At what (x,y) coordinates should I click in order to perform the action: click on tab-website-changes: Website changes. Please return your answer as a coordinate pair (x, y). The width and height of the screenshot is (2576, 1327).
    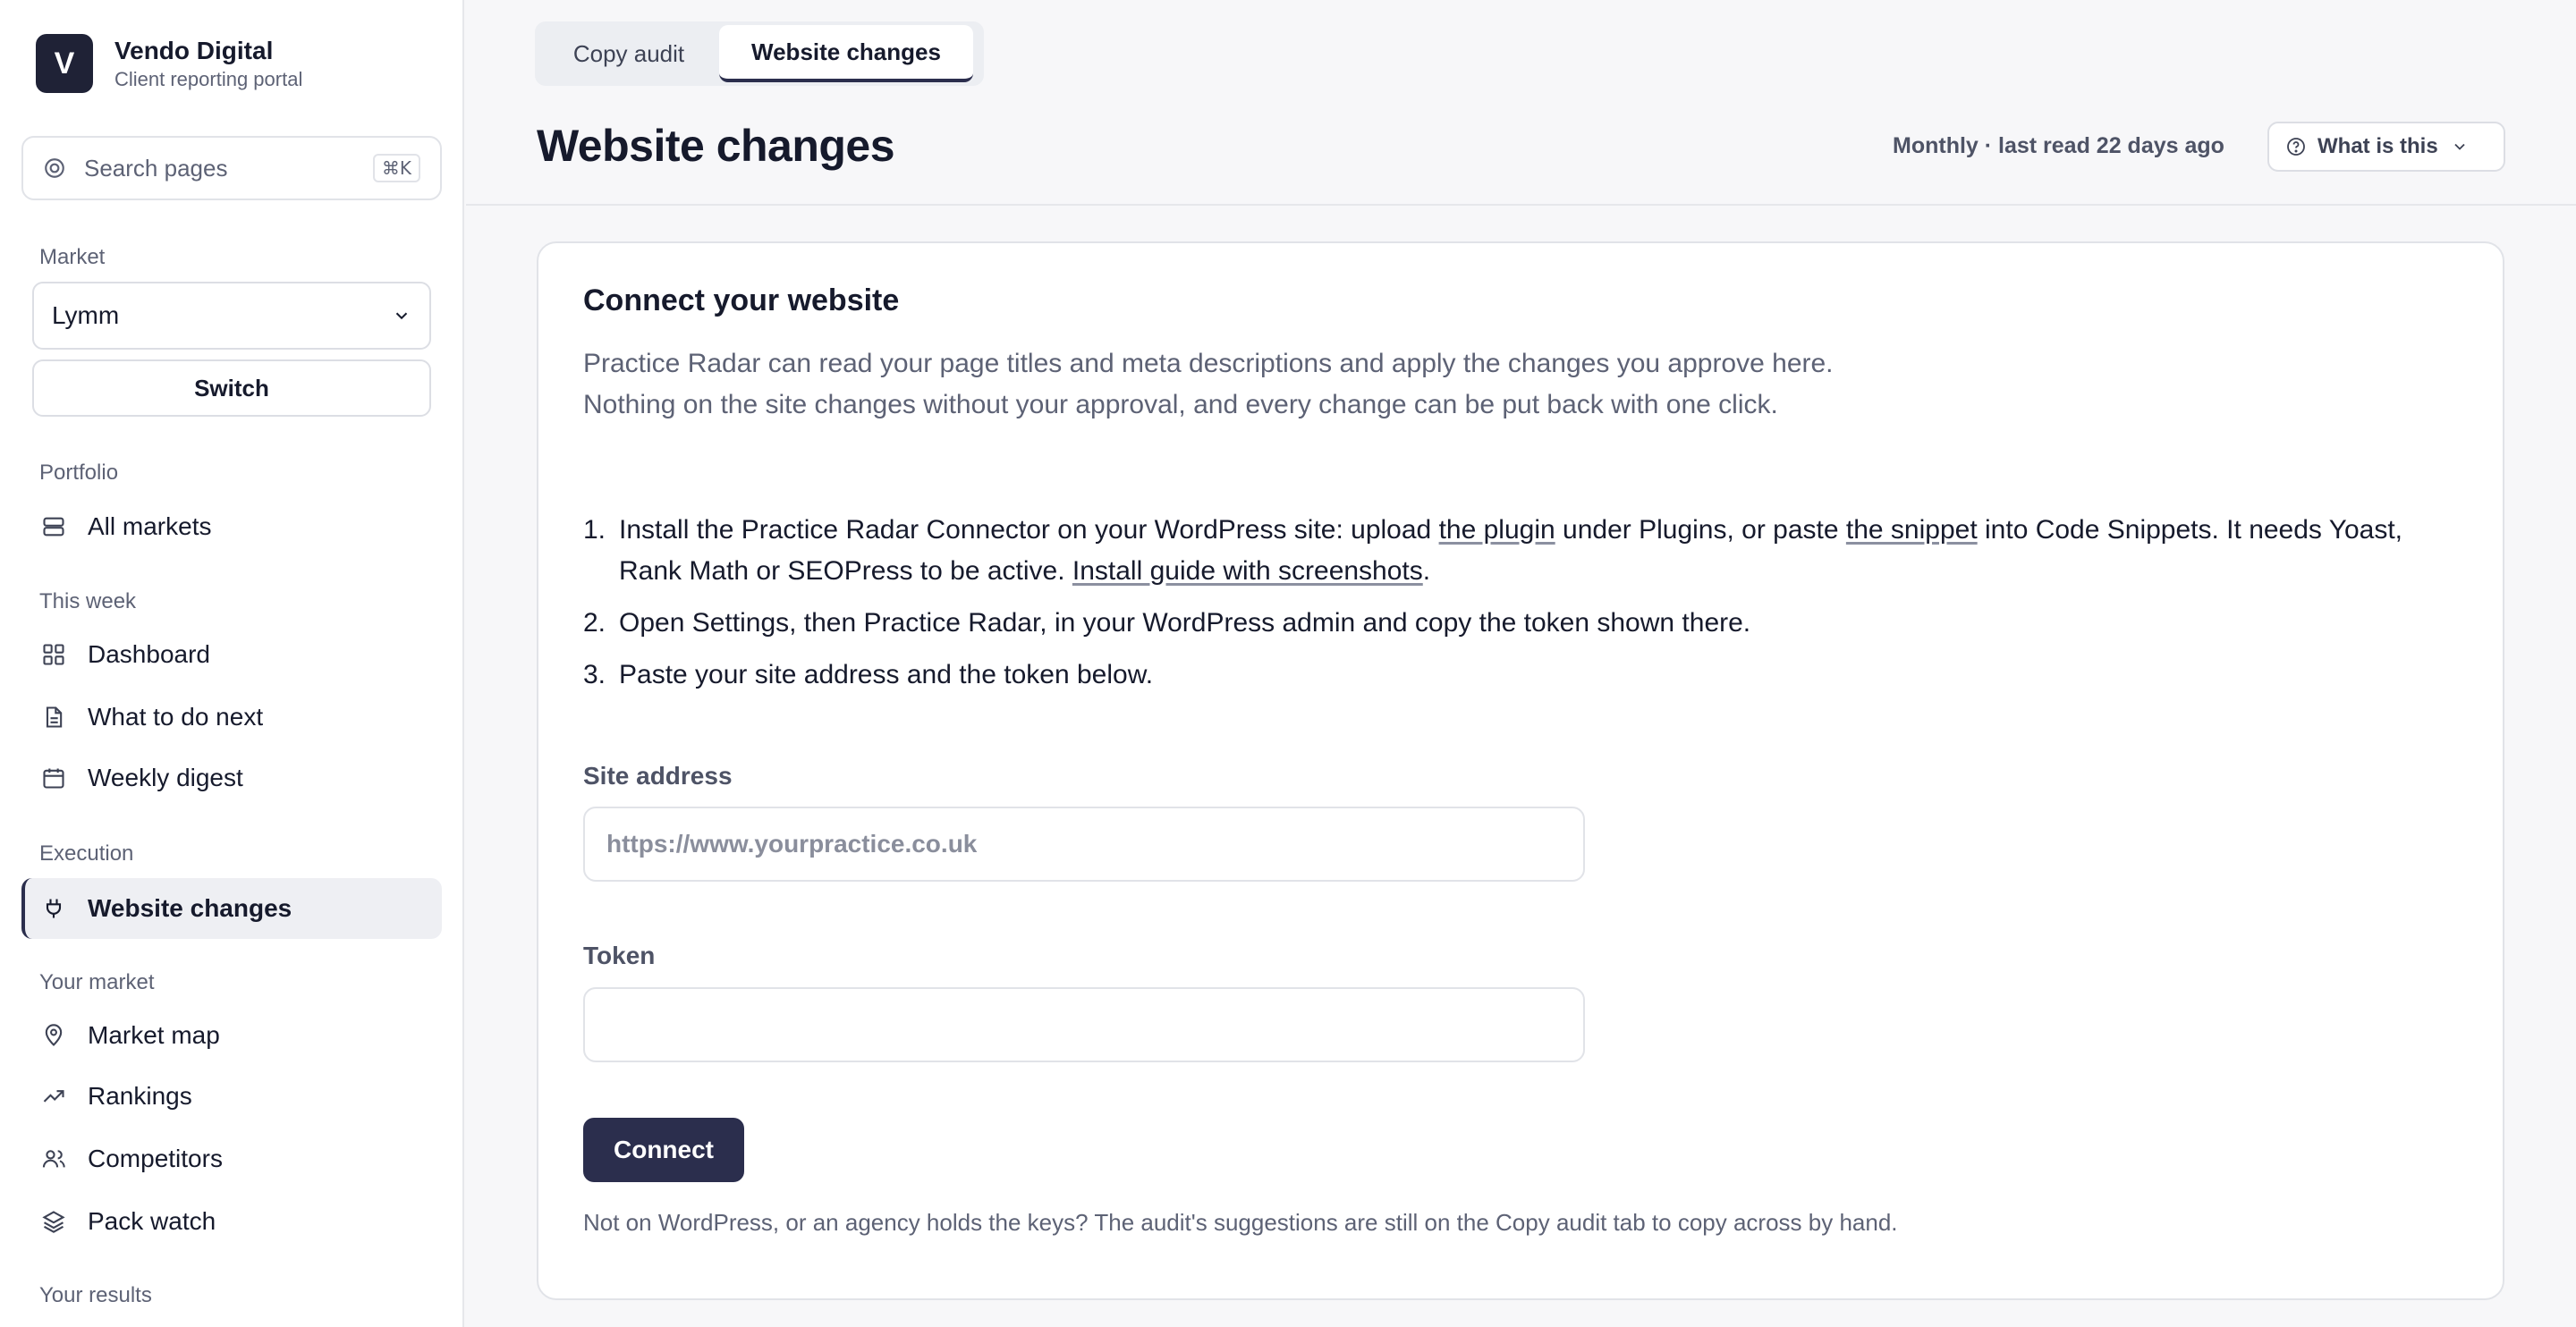
    Looking at the image, I should click on (846, 53).